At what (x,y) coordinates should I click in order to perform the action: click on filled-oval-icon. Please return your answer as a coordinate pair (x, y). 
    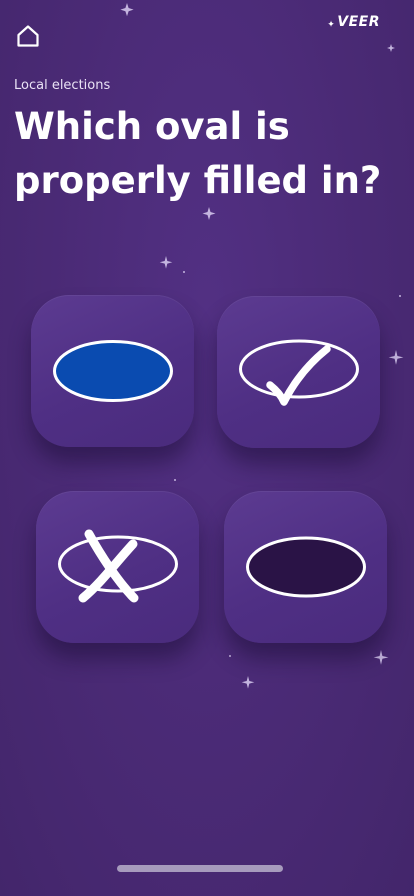
    Looking at the image, I should click on (112, 371).